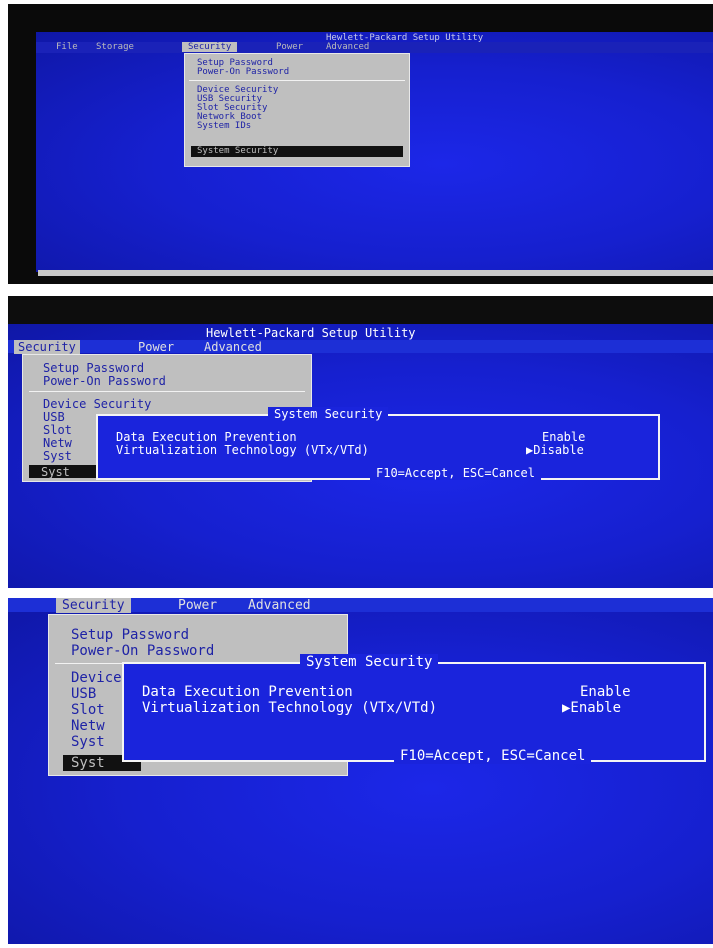 This screenshot has width=713, height=948. What do you see at coordinates (311, 333) in the screenshot?
I see `app-title: Hewlett-Packard Setup Utility` at bounding box center [311, 333].